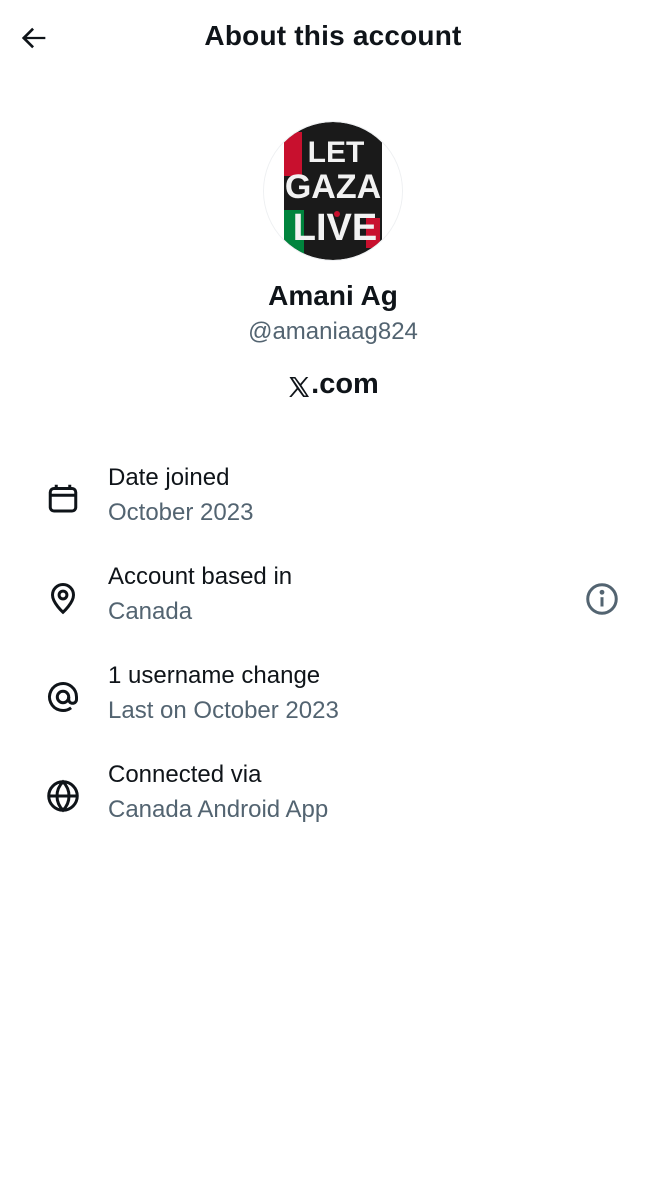 The image size is (666, 1200). I want to click on header-bar: About this account, so click(333, 39).